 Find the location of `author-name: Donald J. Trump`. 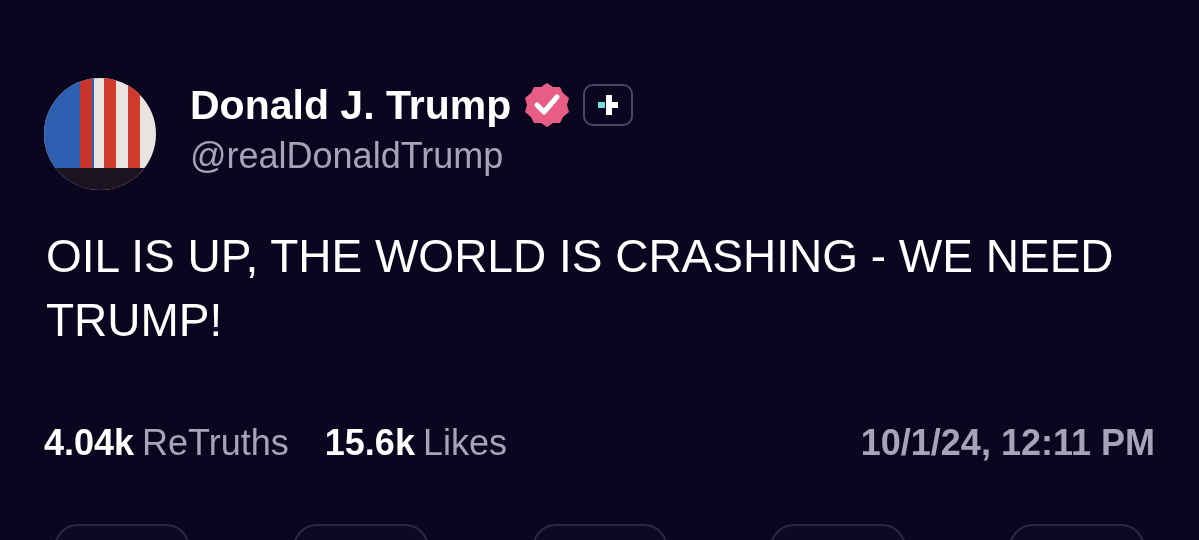

author-name: Donald J. Trump is located at coordinates (351, 105).